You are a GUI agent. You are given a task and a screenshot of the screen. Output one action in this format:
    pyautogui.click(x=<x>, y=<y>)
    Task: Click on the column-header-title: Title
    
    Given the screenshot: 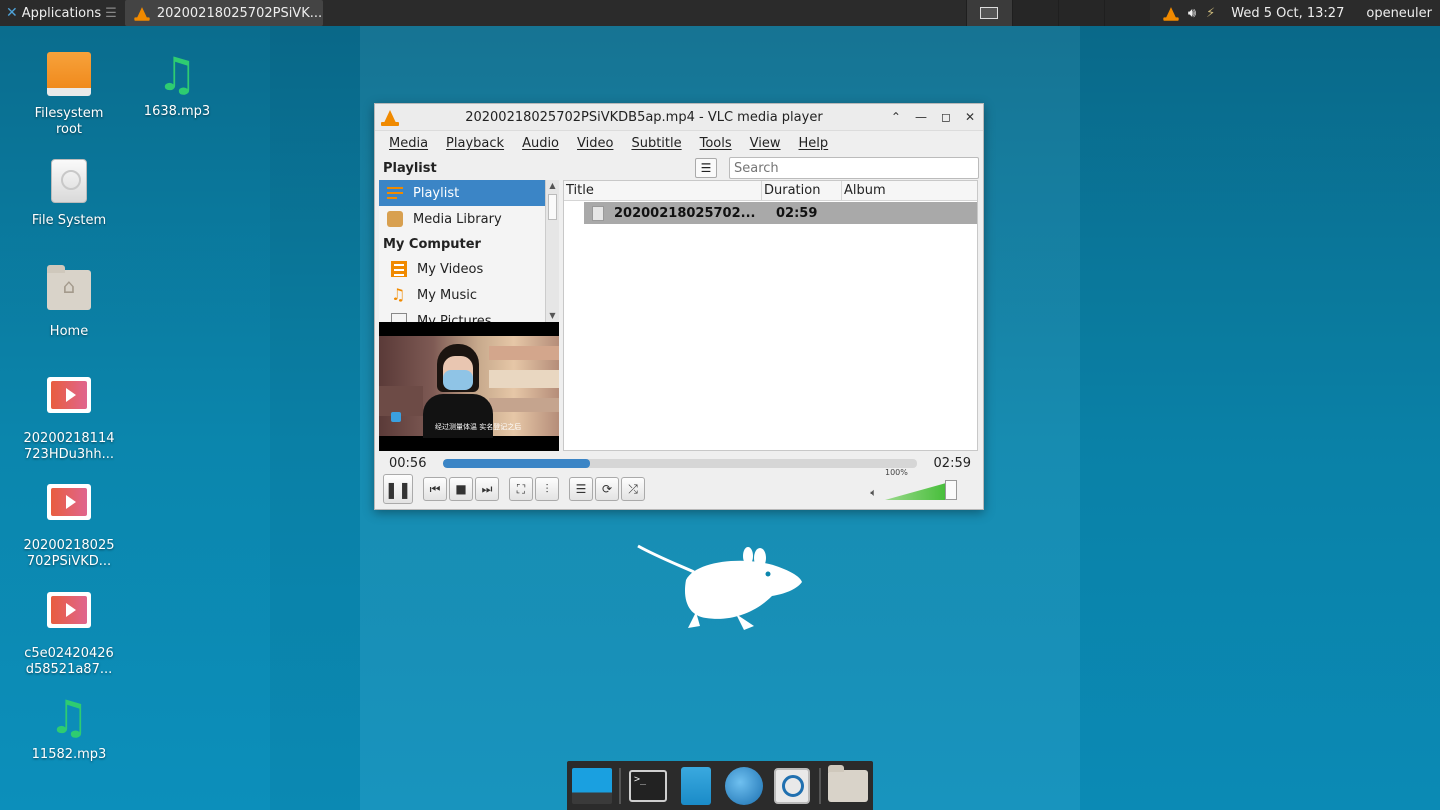 What is the action you would take?
    pyautogui.click(x=663, y=190)
    